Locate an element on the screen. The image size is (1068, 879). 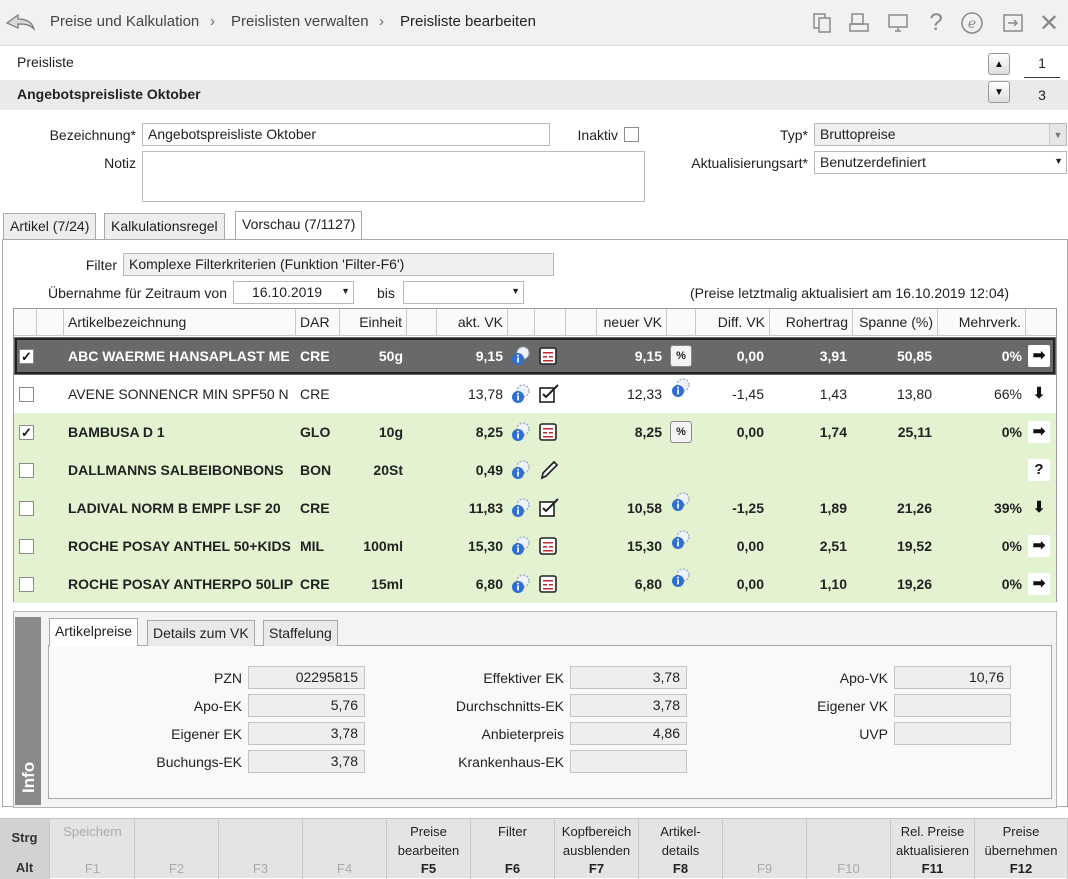
table-row: DALLMANNS SALBEIBONBONS BON 20St 0,49? is located at coordinates (535, 470).